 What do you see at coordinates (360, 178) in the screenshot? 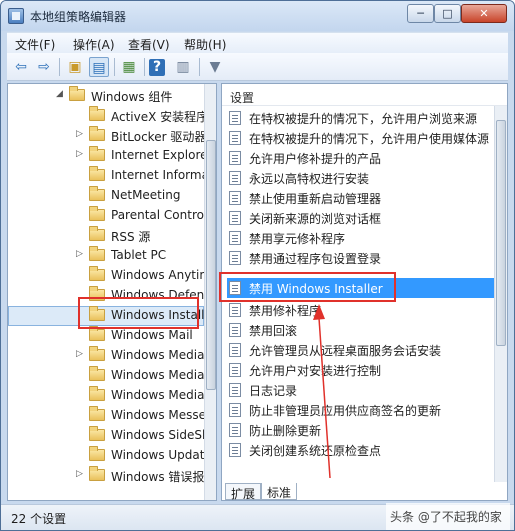
I see `setting-row: 永远以高特权进行安装` at bounding box center [360, 178].